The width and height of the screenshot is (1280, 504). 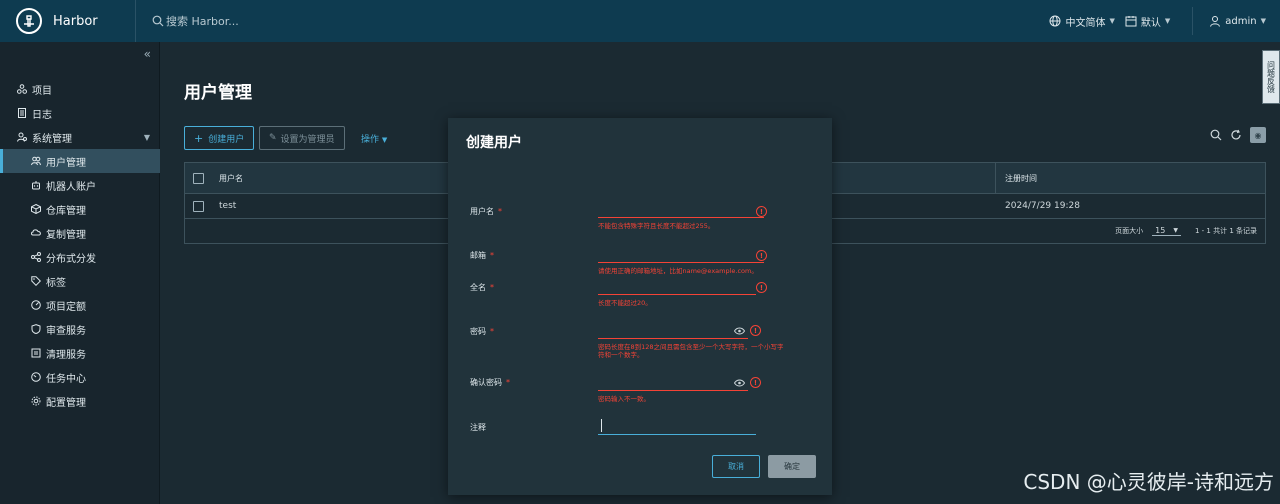 What do you see at coordinates (198, 178) in the screenshot?
I see `select-all-checkbox` at bounding box center [198, 178].